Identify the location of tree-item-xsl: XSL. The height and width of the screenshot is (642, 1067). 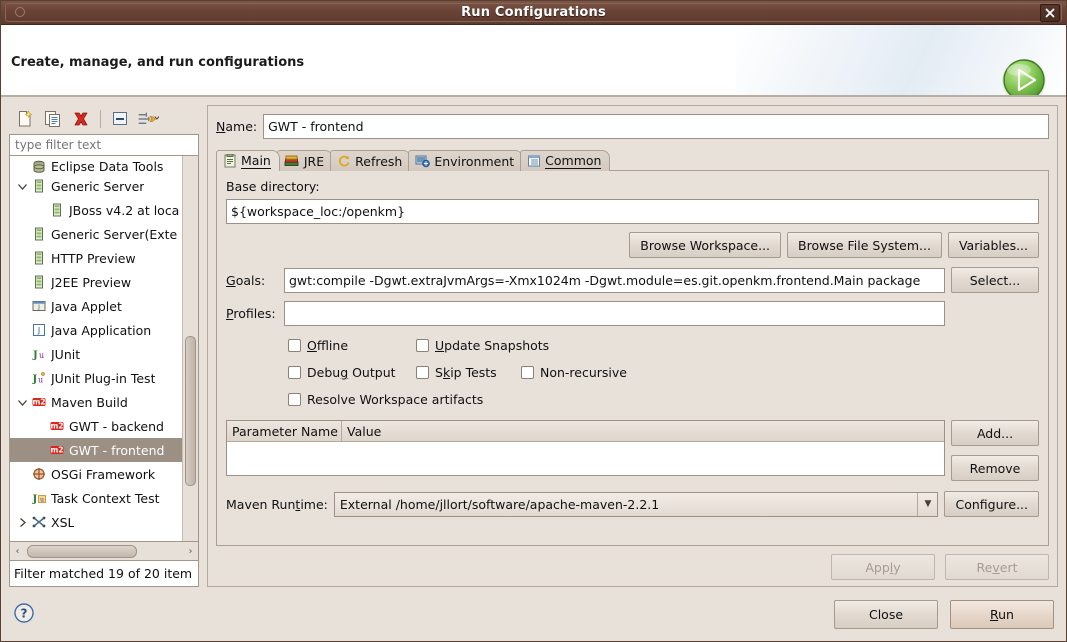
(96, 522).